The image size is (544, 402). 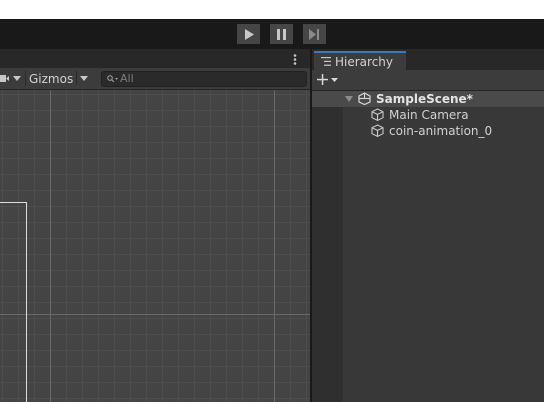 What do you see at coordinates (204, 79) in the screenshot?
I see `search-input: All` at bounding box center [204, 79].